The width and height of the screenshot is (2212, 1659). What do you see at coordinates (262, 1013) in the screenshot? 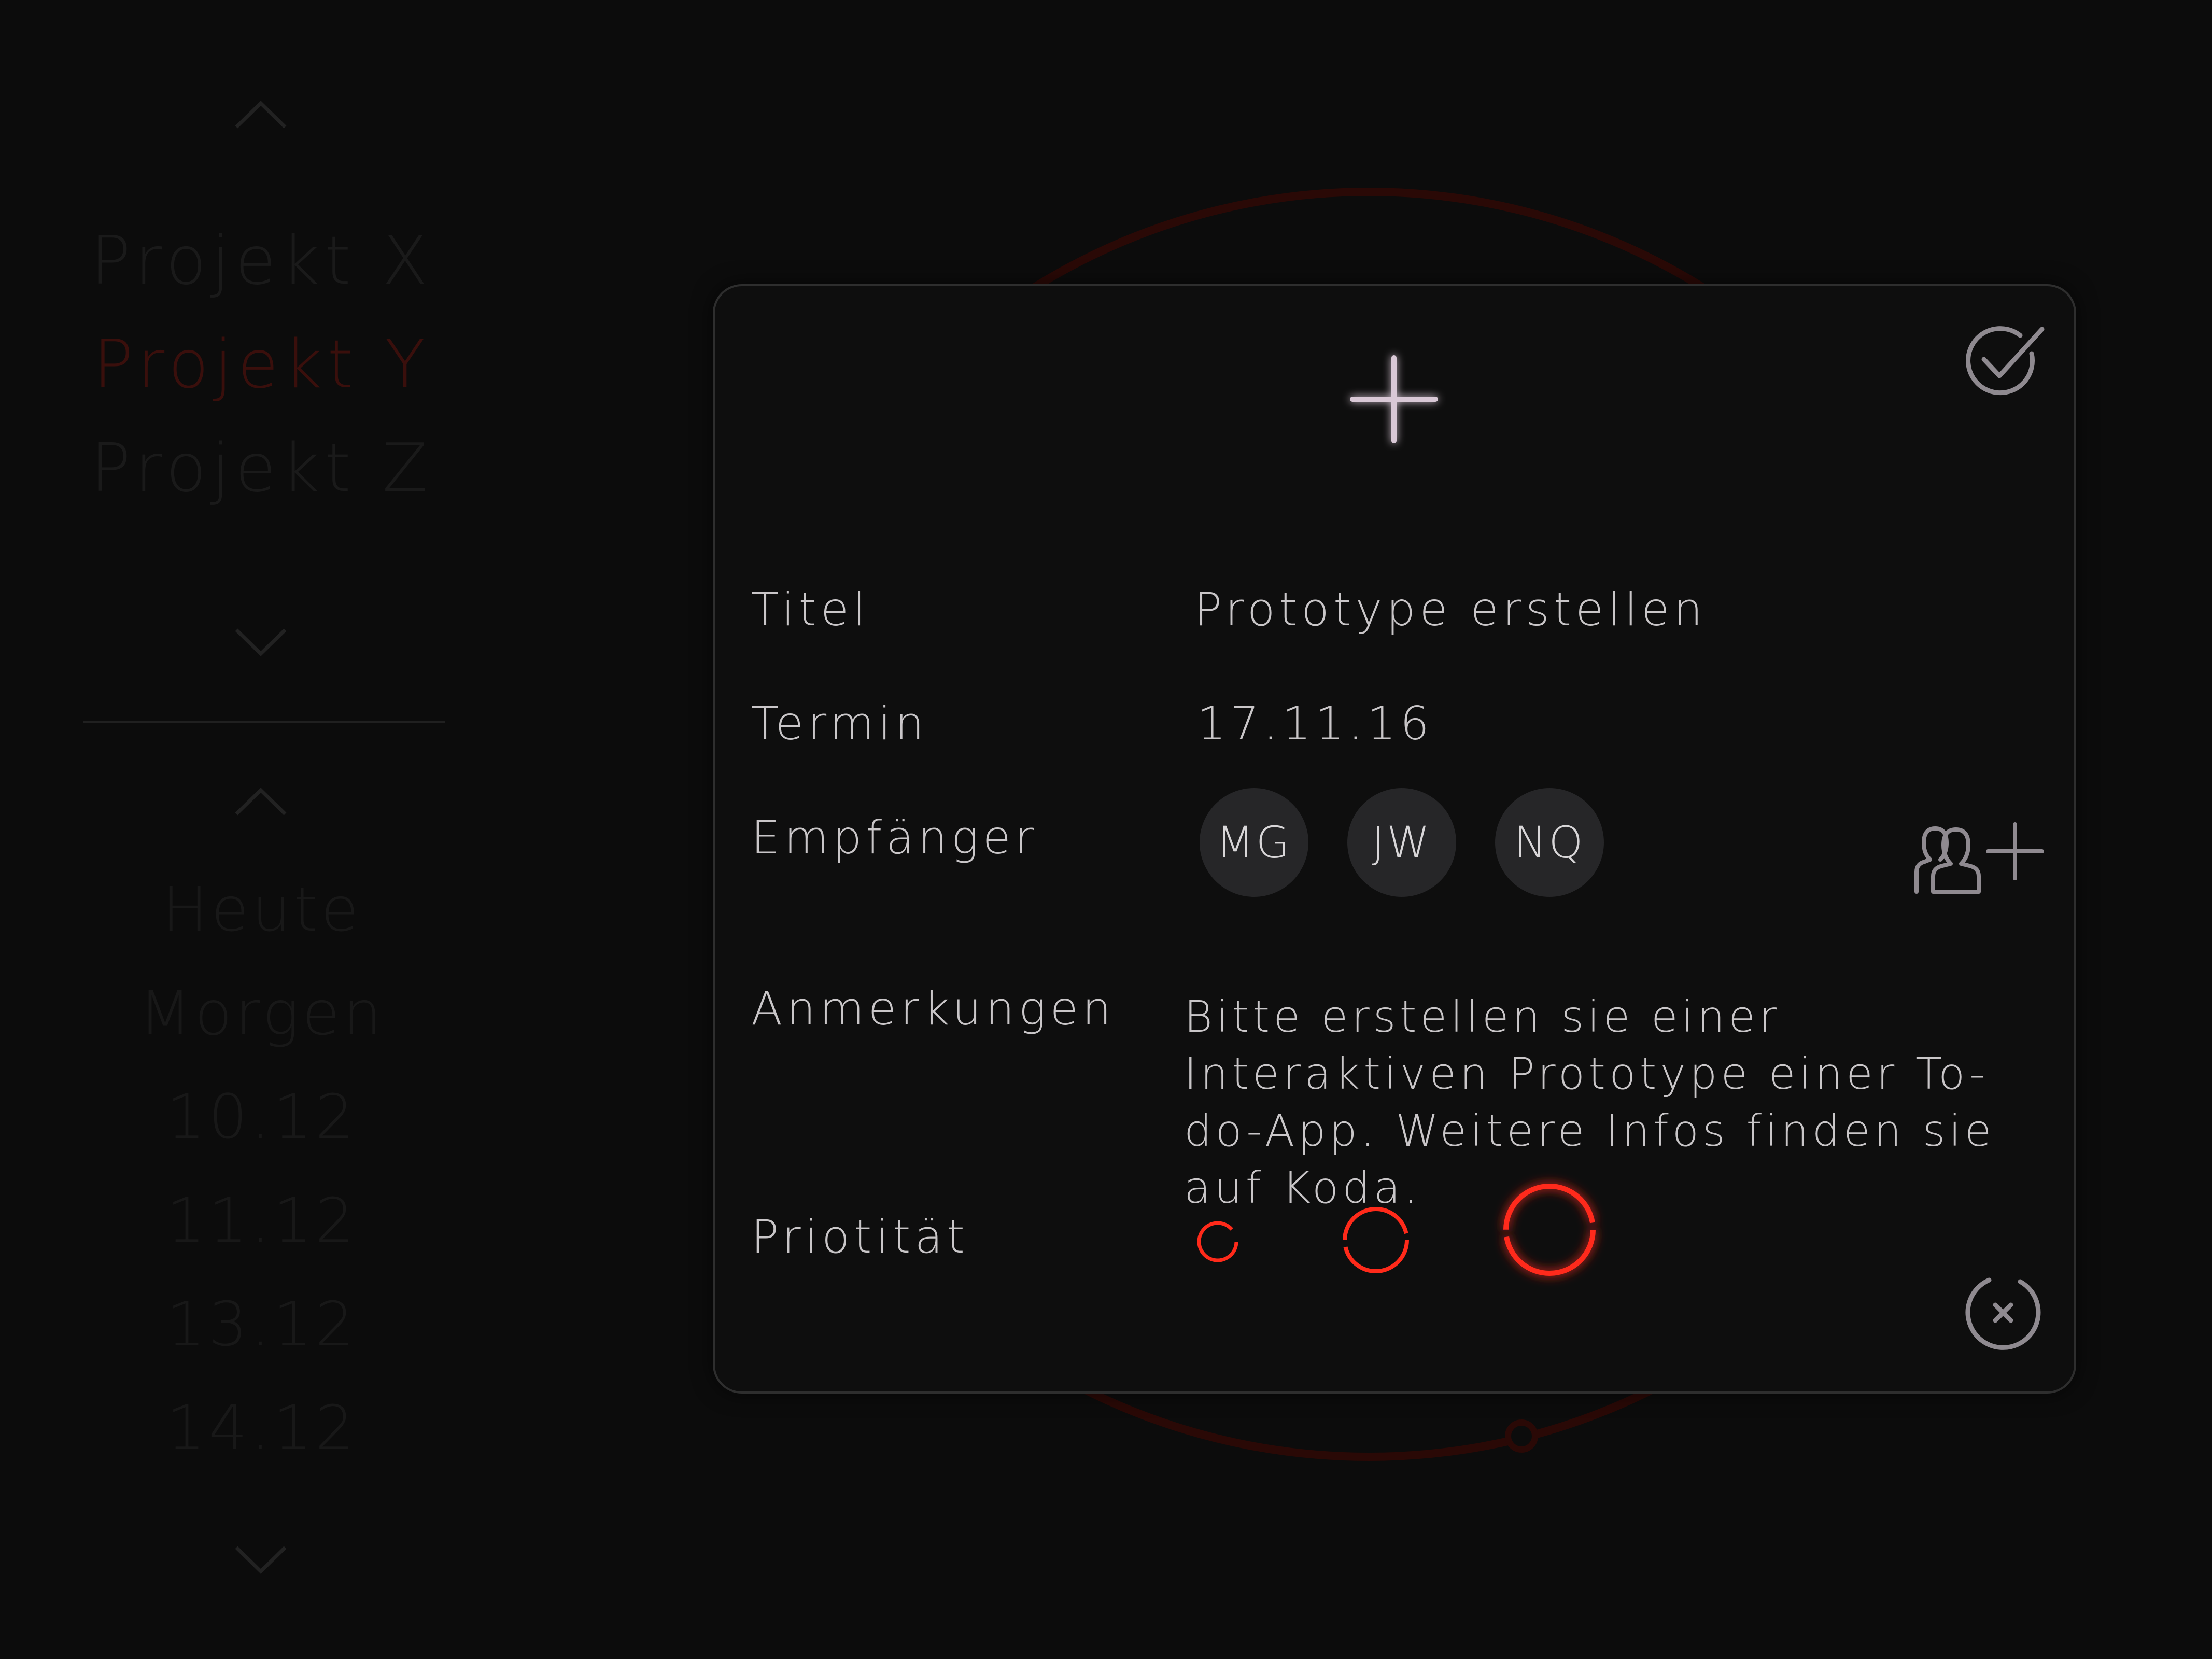
I see `date-item-morgen: Morgen` at bounding box center [262, 1013].